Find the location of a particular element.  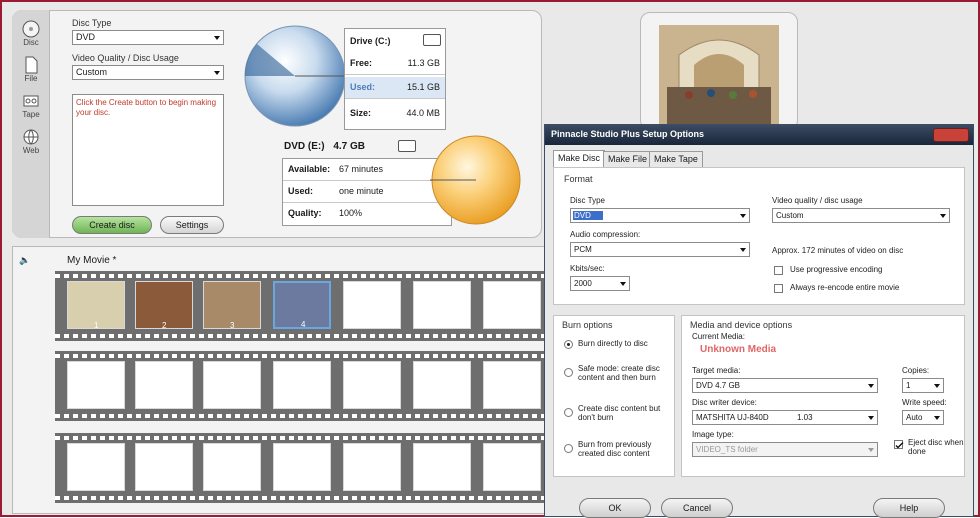

audio-compression-select: PCM is located at coordinates (660, 249).